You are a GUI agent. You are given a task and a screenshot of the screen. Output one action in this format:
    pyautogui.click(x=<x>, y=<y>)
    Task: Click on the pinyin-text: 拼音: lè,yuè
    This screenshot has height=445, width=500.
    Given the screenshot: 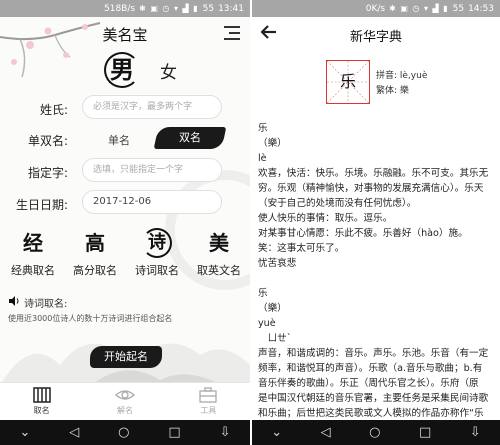 What is the action you would take?
    pyautogui.click(x=402, y=76)
    